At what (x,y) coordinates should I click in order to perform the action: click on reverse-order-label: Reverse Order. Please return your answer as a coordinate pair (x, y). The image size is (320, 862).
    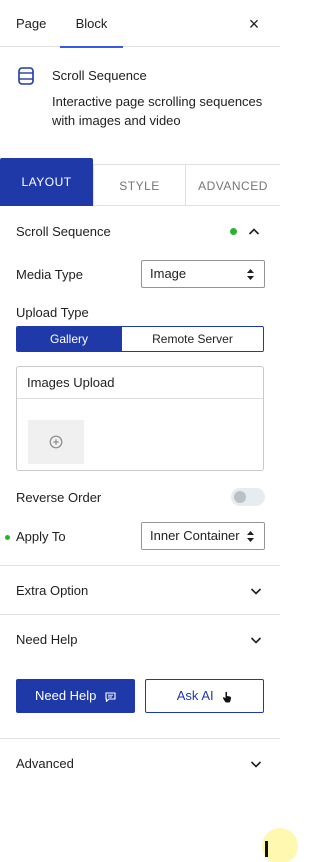
    Looking at the image, I should click on (59, 497).